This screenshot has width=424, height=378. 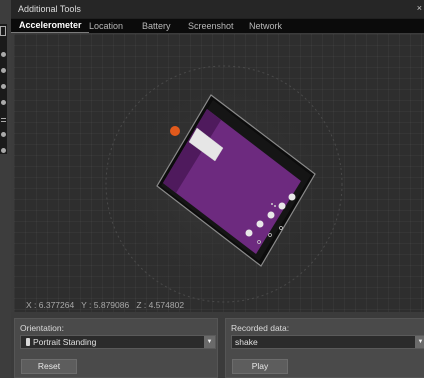 I want to click on tab-location: Location, so click(x=106, y=26).